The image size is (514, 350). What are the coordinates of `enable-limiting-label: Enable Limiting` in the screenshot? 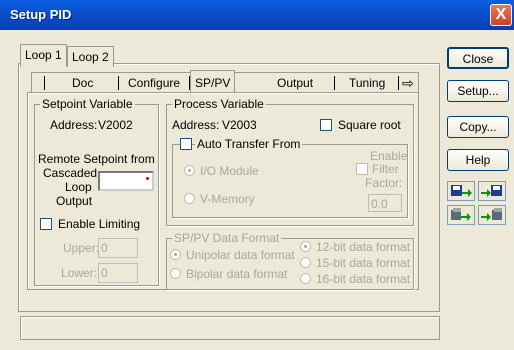 It's located at (99, 224).